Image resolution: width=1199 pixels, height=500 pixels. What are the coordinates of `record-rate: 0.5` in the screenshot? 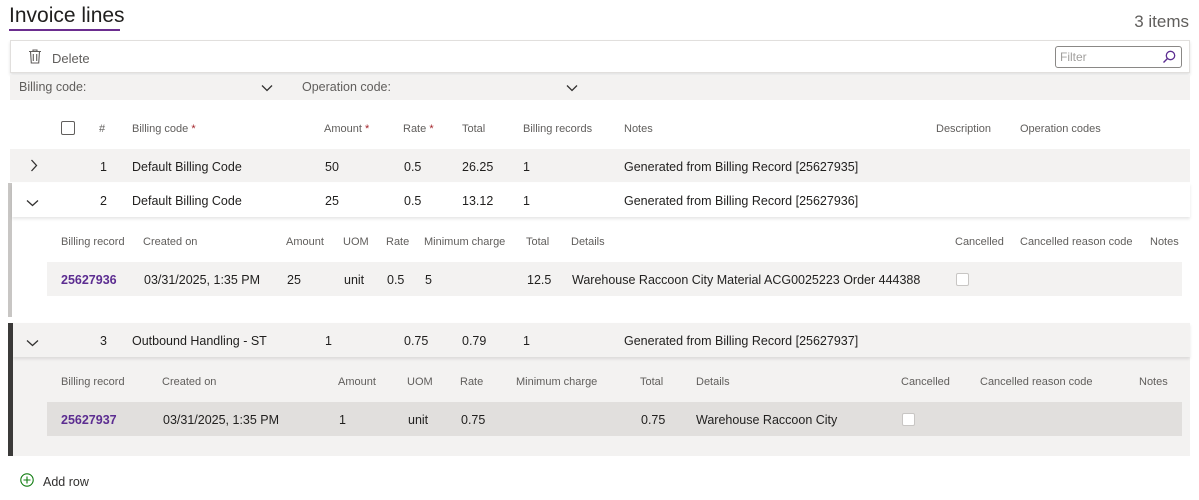 It's located at (396, 280).